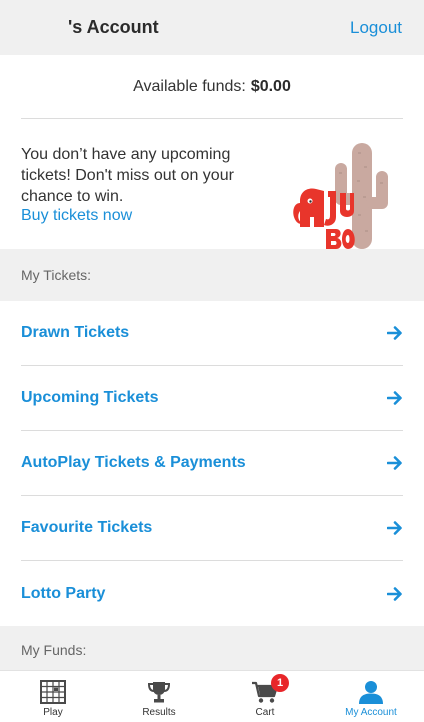 Image resolution: width=424 pixels, height=722 pixels. I want to click on available-funds: Available funds: $0.00, so click(212, 87).